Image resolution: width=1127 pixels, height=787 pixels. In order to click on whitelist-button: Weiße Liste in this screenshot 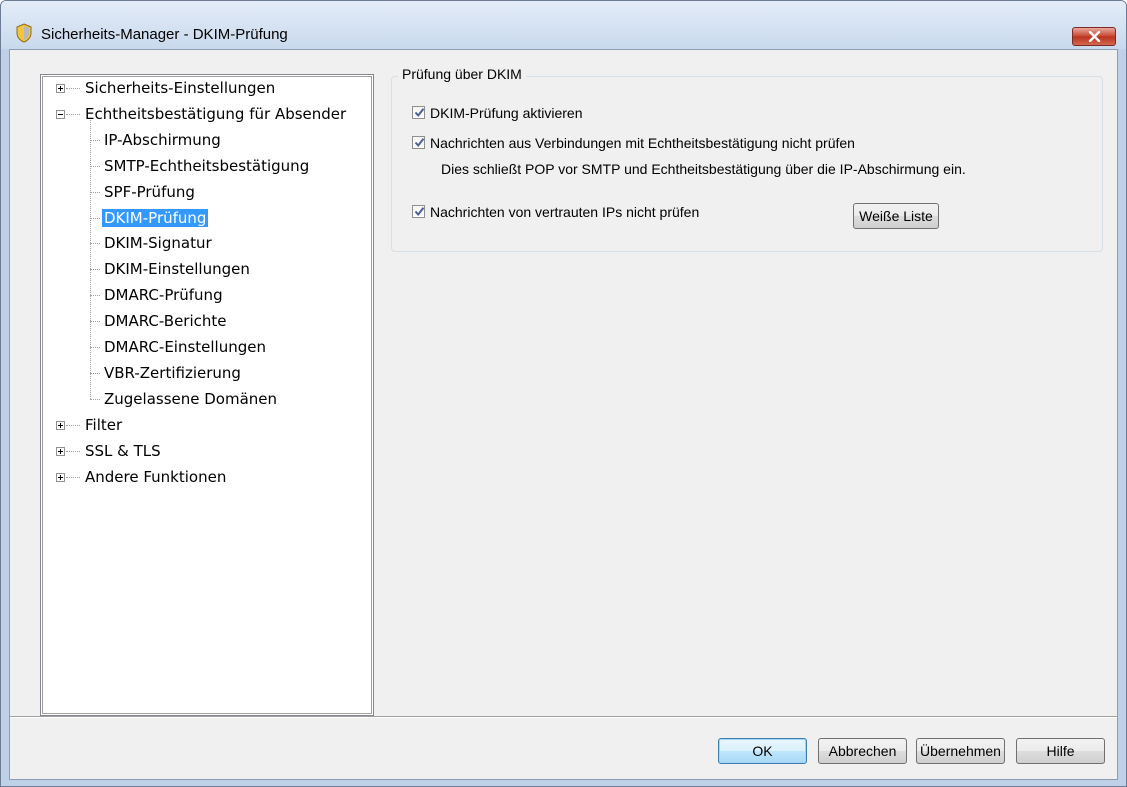, I will do `click(896, 216)`.